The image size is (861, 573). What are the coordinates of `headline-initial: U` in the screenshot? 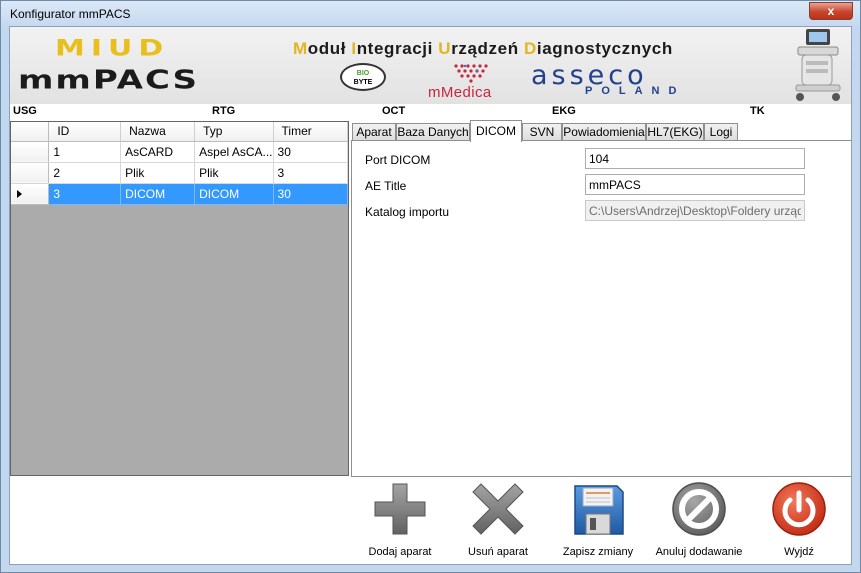 It's located at (445, 48).